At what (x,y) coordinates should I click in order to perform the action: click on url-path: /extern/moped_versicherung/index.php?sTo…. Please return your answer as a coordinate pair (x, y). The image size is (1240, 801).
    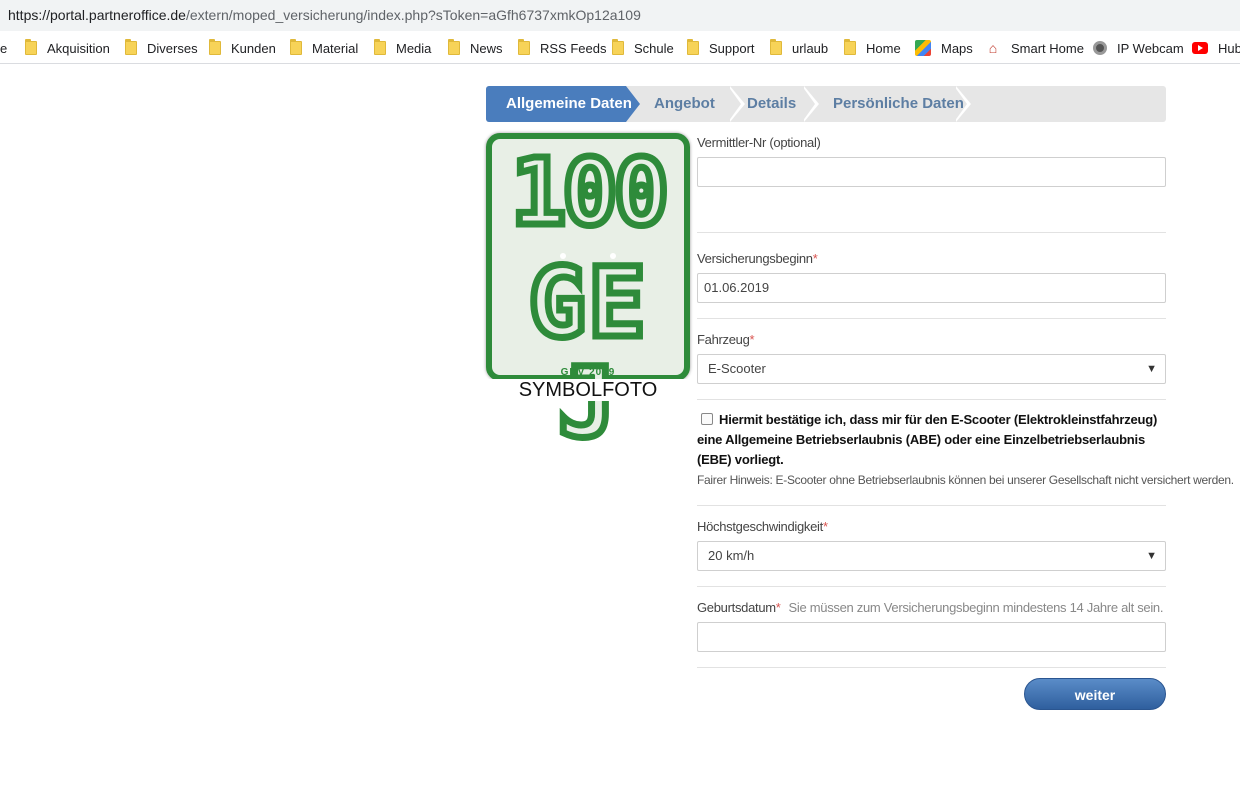
    Looking at the image, I should click on (413, 15).